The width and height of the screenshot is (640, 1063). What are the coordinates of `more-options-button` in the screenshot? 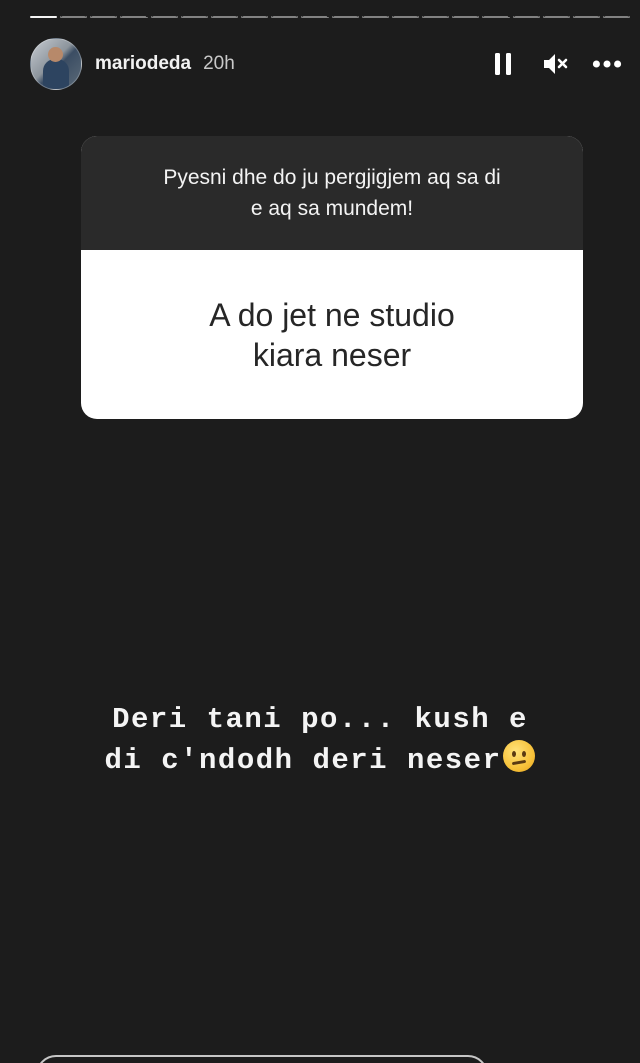 It's located at (607, 64).